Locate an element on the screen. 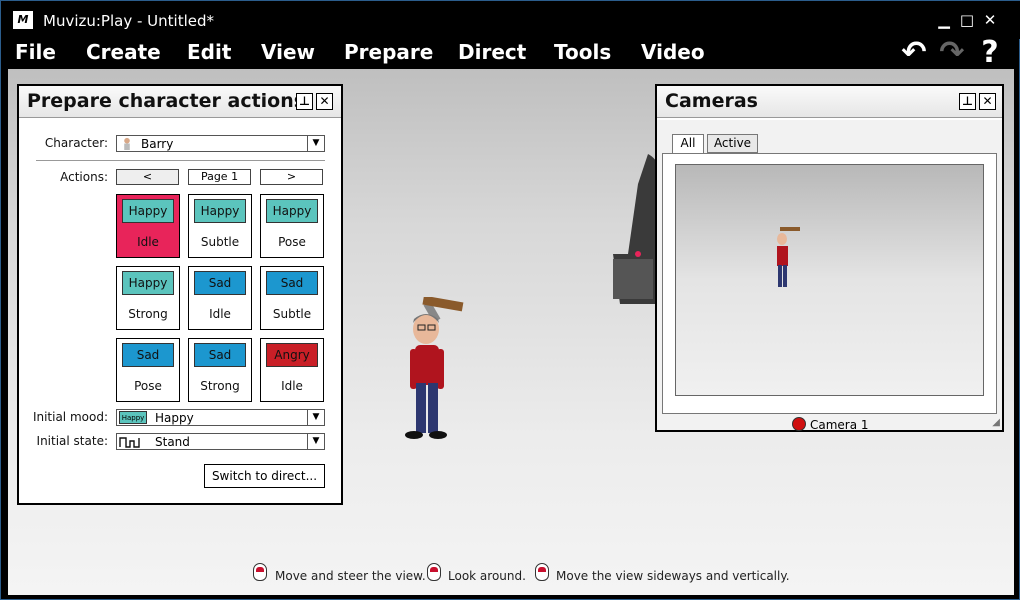 This screenshot has height=600, width=1020. menu-create: Create is located at coordinates (123, 52).